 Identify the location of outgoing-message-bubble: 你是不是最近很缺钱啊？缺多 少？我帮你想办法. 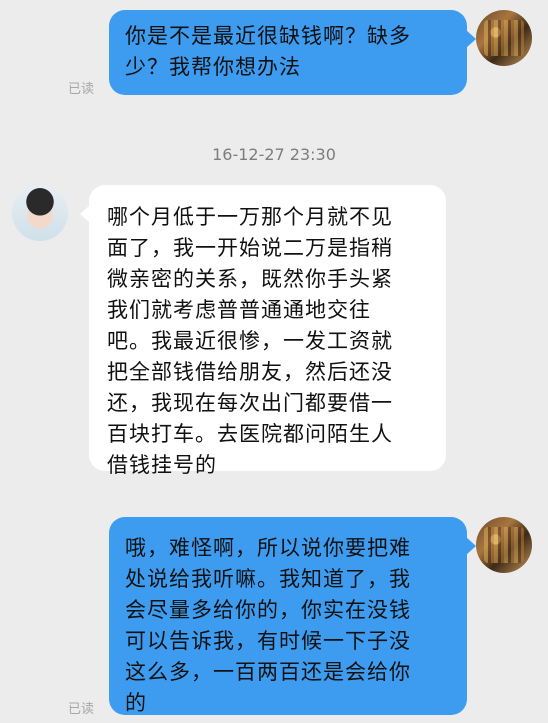
(288, 52).